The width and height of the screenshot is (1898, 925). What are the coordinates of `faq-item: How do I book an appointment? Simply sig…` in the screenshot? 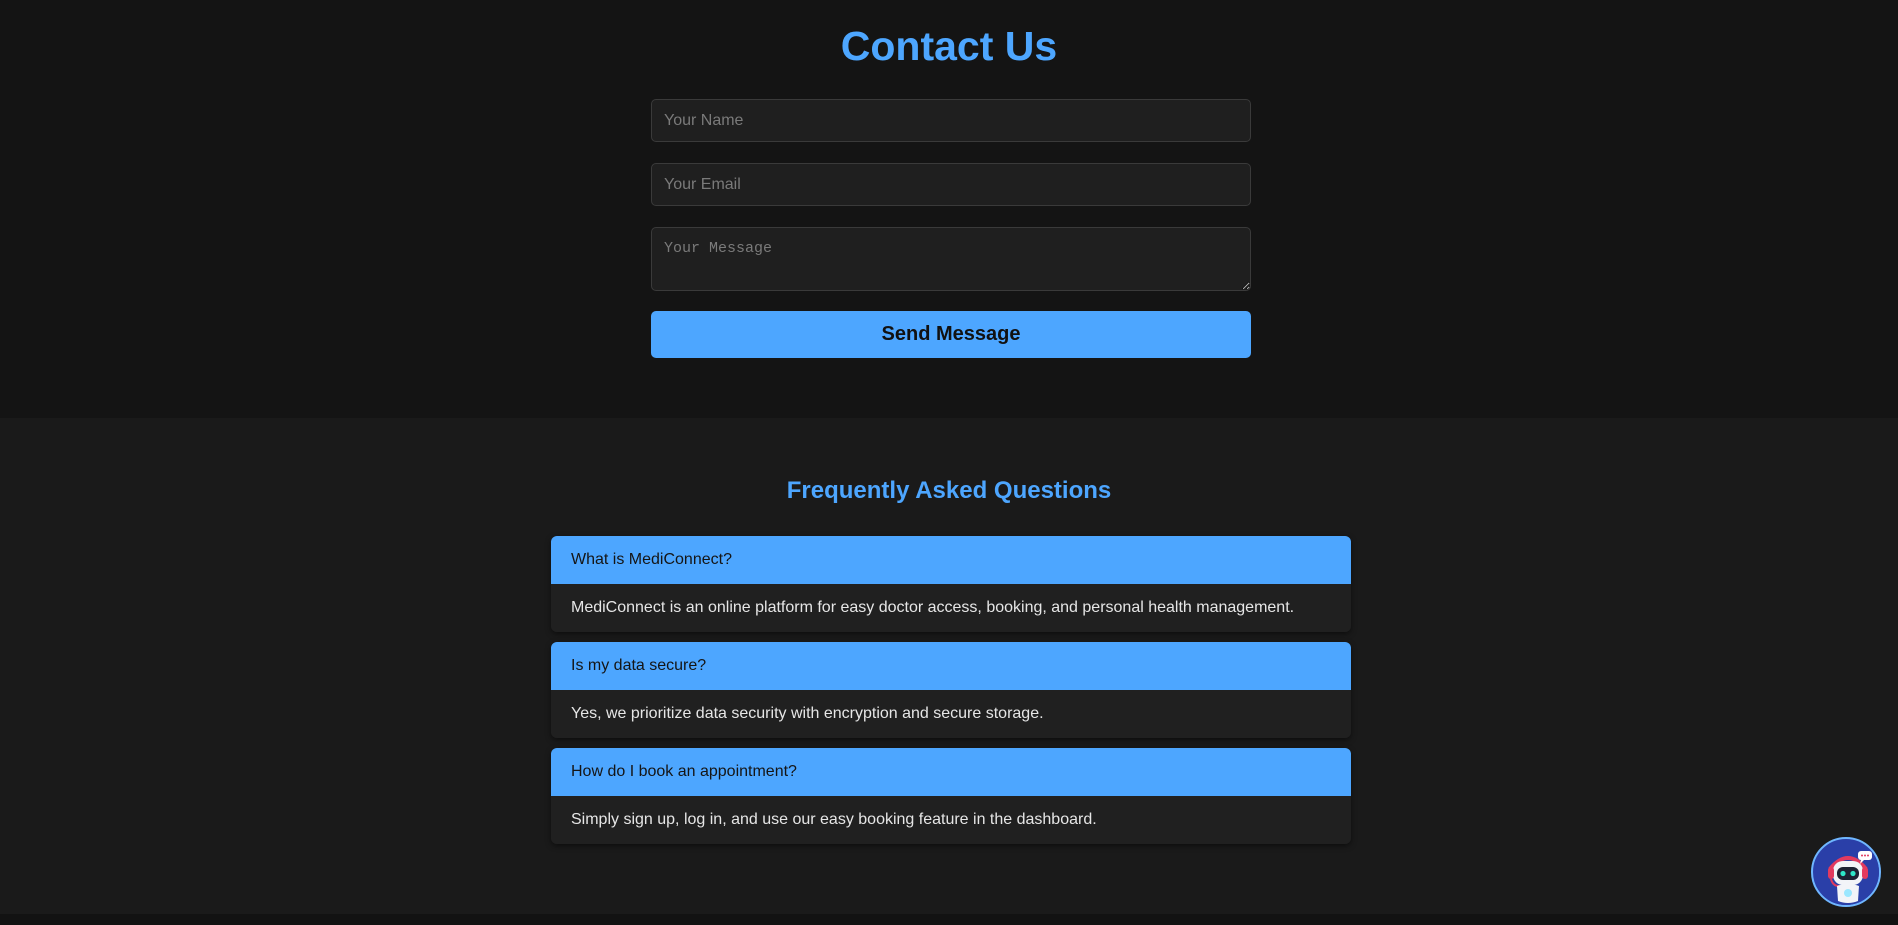 It's located at (951, 796).